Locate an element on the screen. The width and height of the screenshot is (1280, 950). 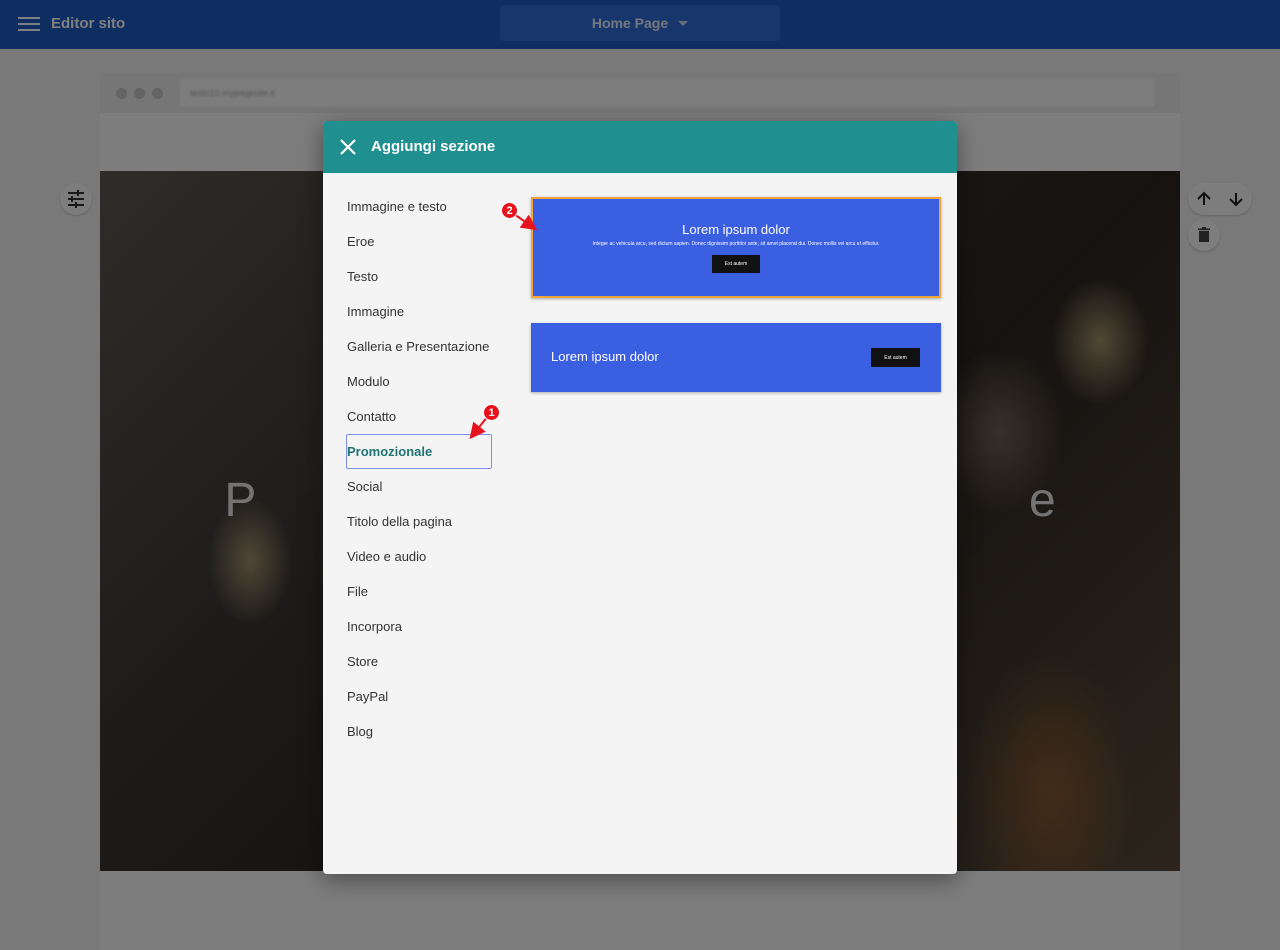
category-galleria: Galleria e Presentazione is located at coordinates (420, 346).